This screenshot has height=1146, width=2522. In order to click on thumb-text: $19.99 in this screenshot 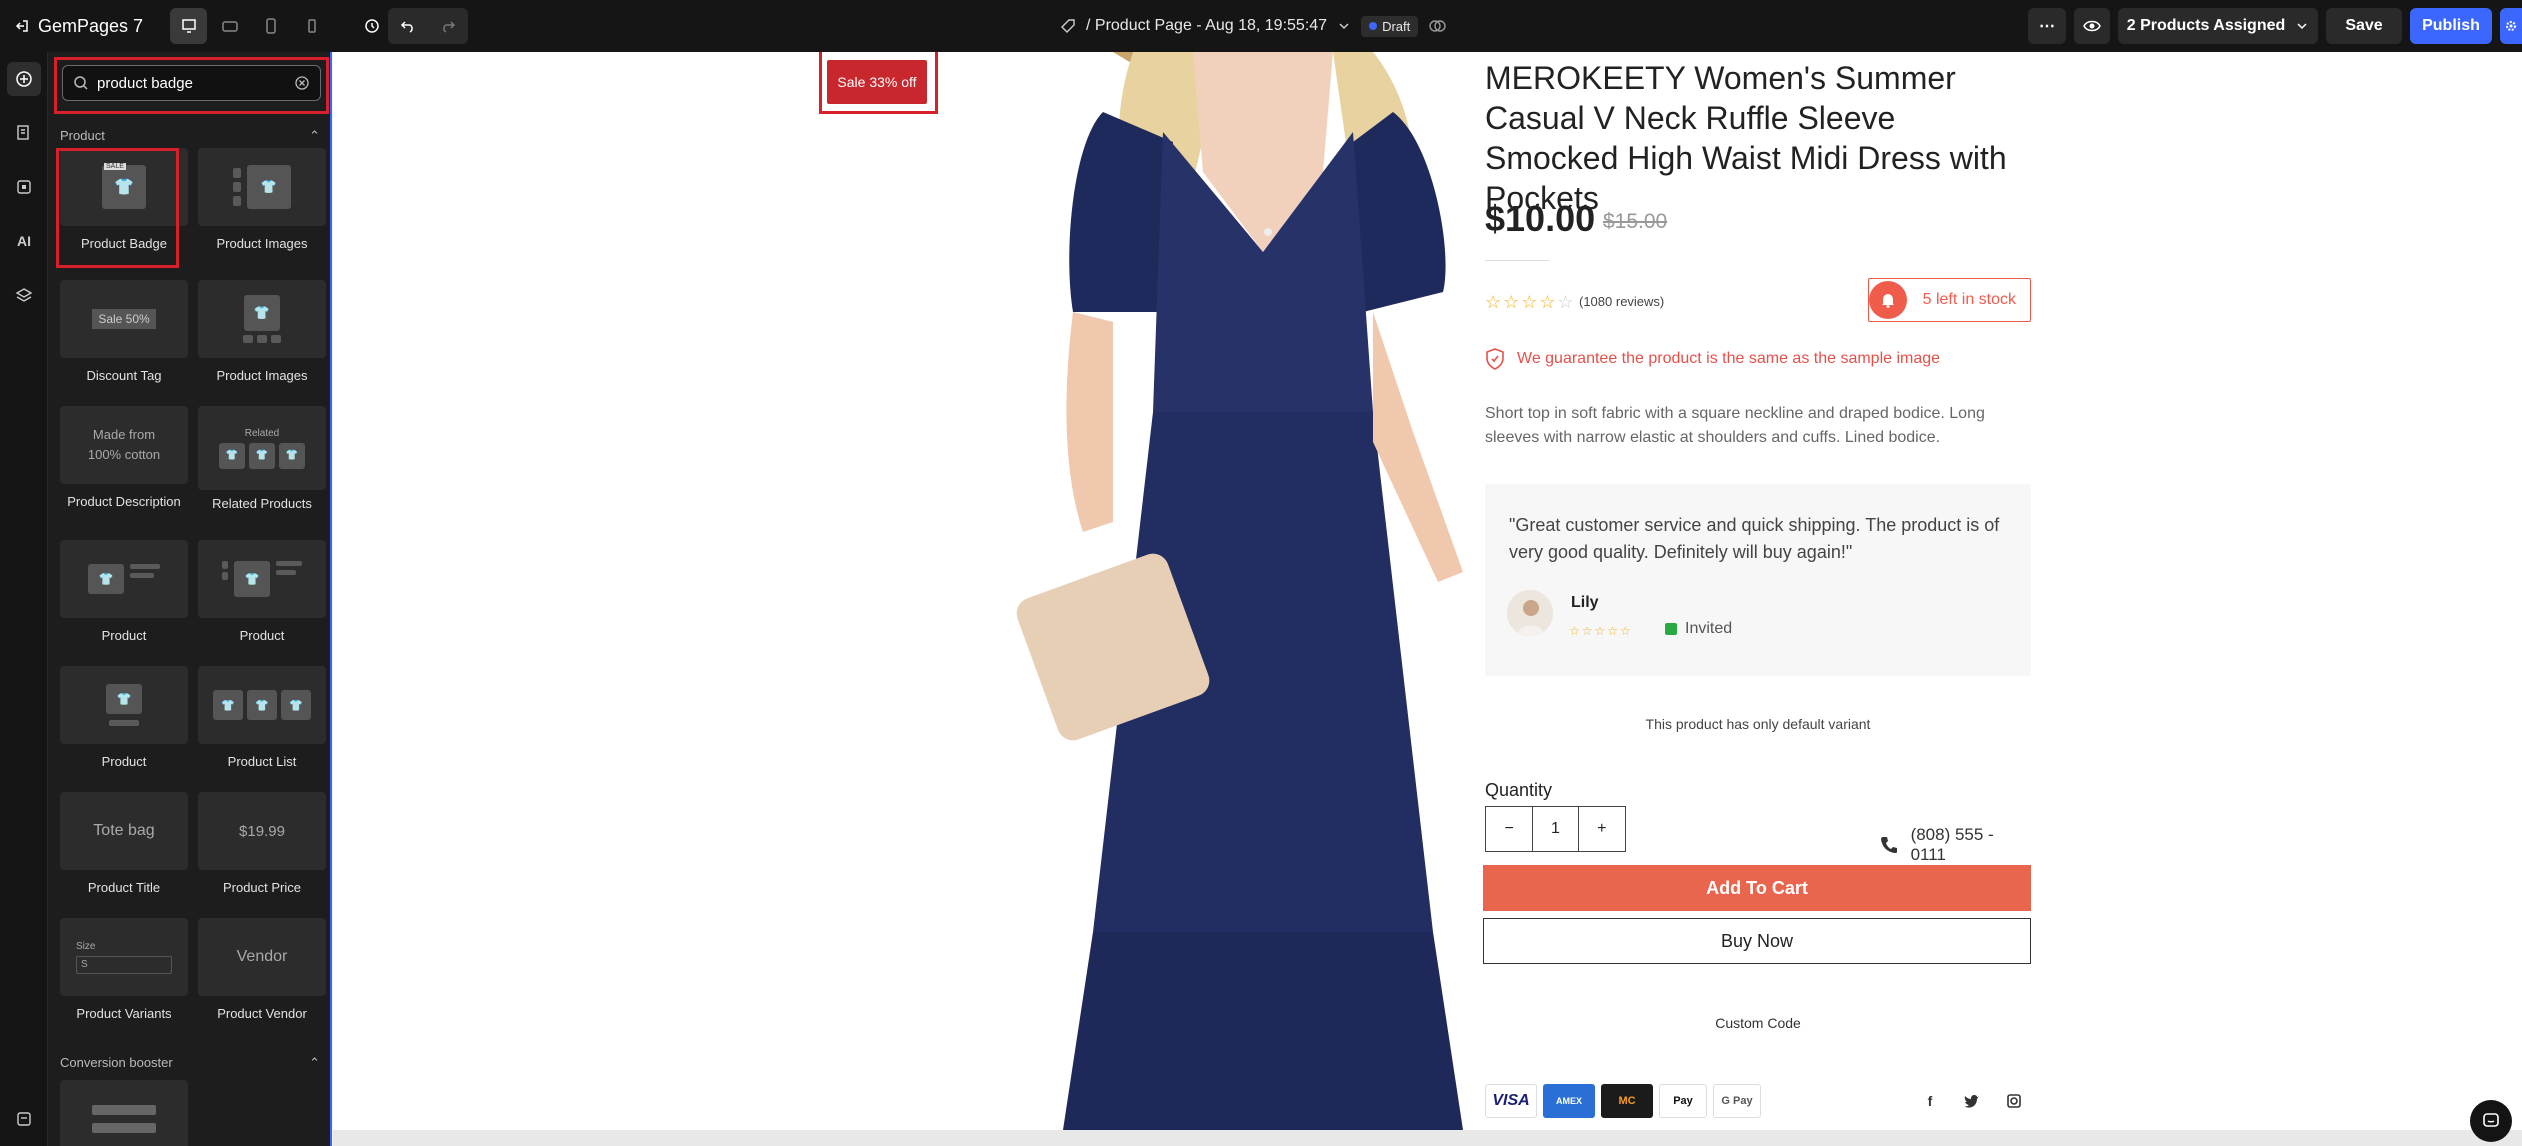, I will do `click(262, 831)`.